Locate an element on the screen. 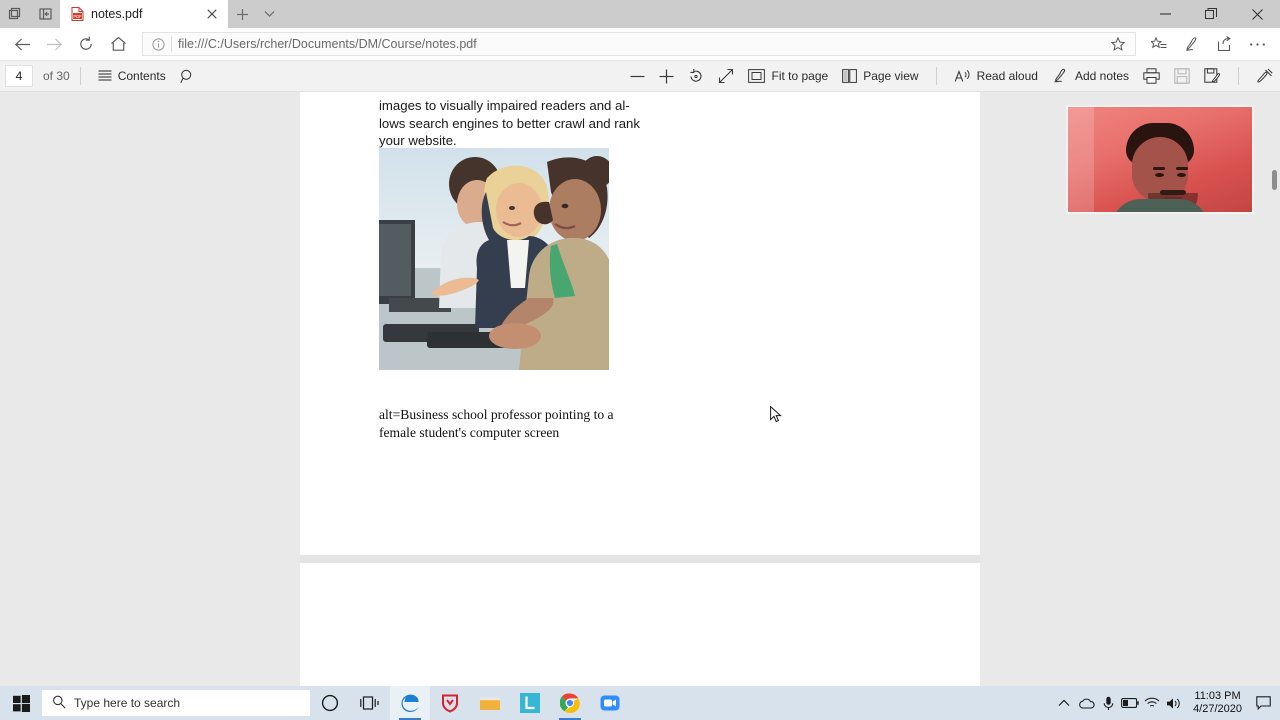 The height and width of the screenshot is (720, 1280). rotate-icon is located at coordinates (696, 76).